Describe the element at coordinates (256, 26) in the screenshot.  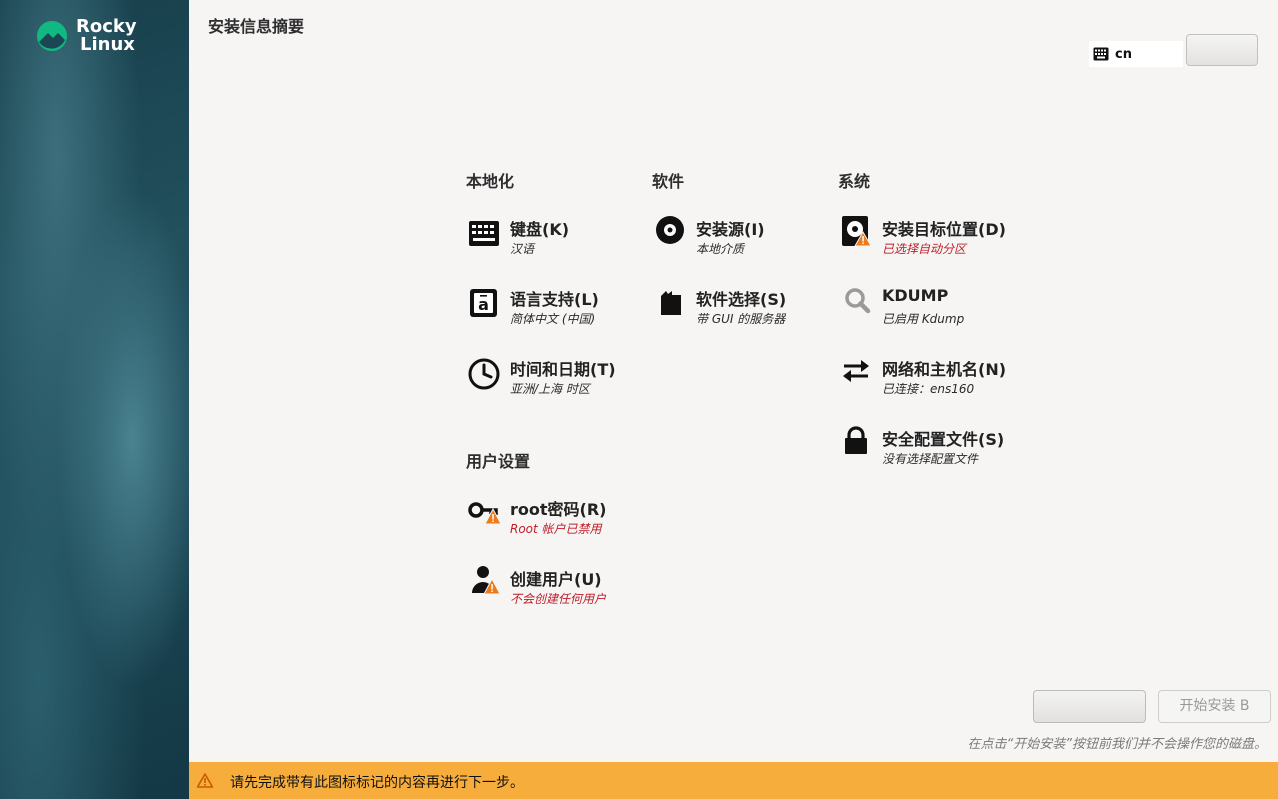
I see `page-title: 安装信息摘要` at that location.